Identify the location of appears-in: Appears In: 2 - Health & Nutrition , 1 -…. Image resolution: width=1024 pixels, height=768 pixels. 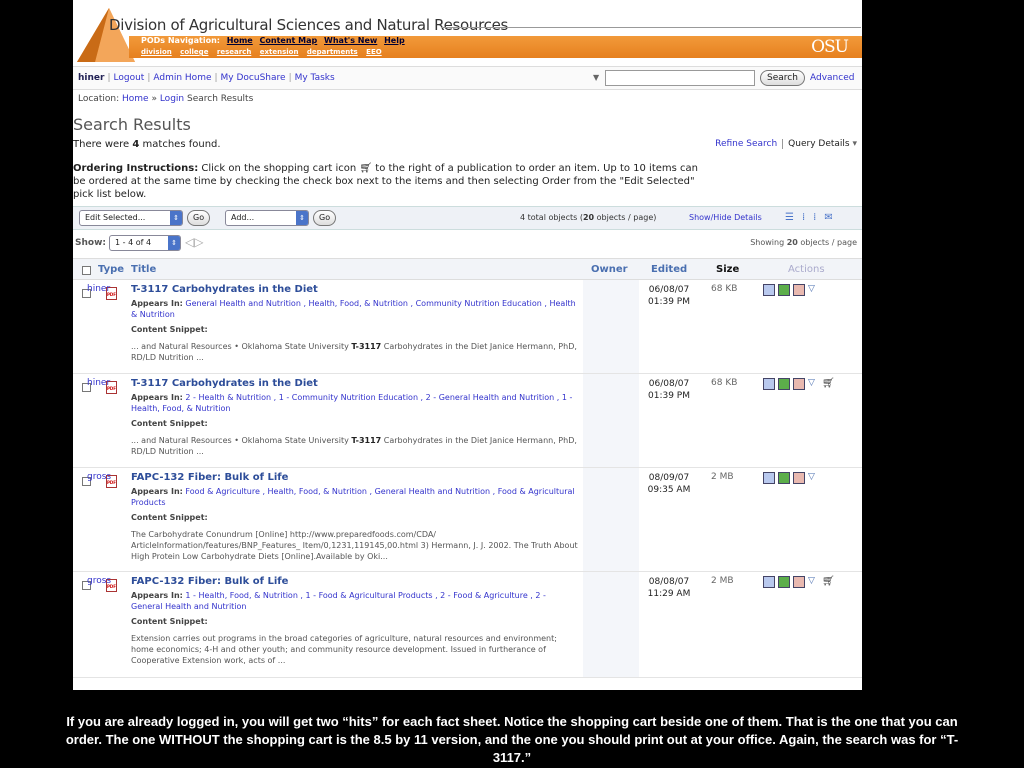
(355, 403).